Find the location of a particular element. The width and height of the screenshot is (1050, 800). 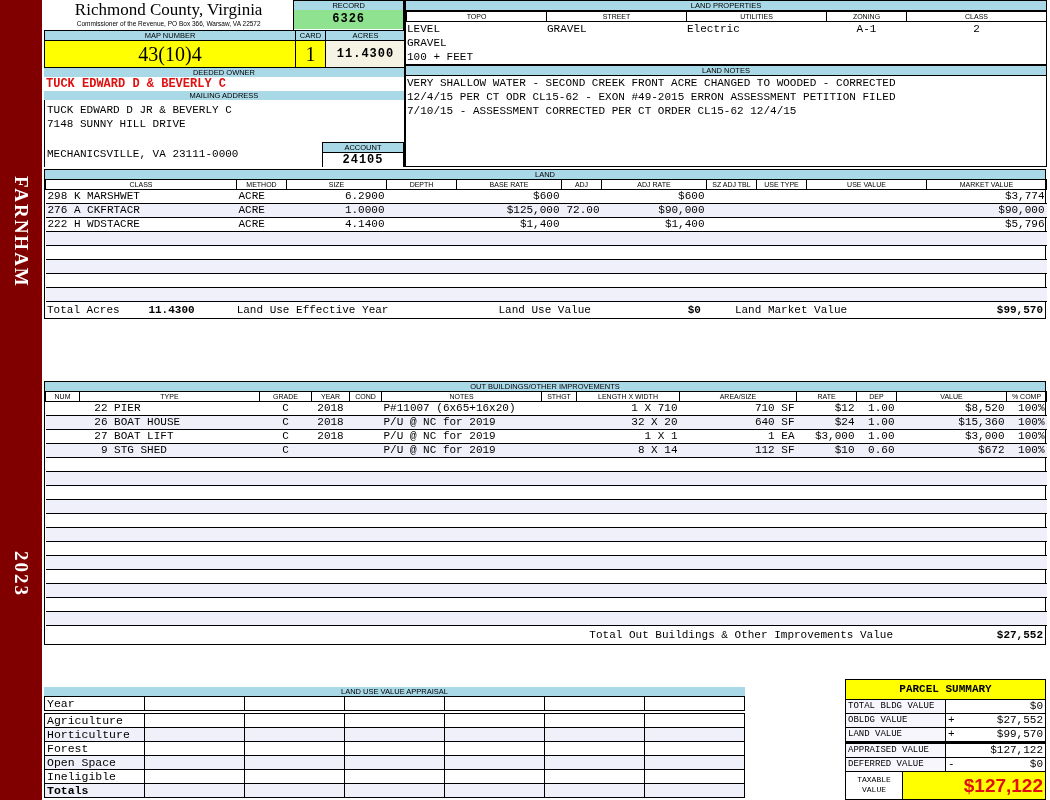

table-cell: $5,796 is located at coordinates (1024, 224).